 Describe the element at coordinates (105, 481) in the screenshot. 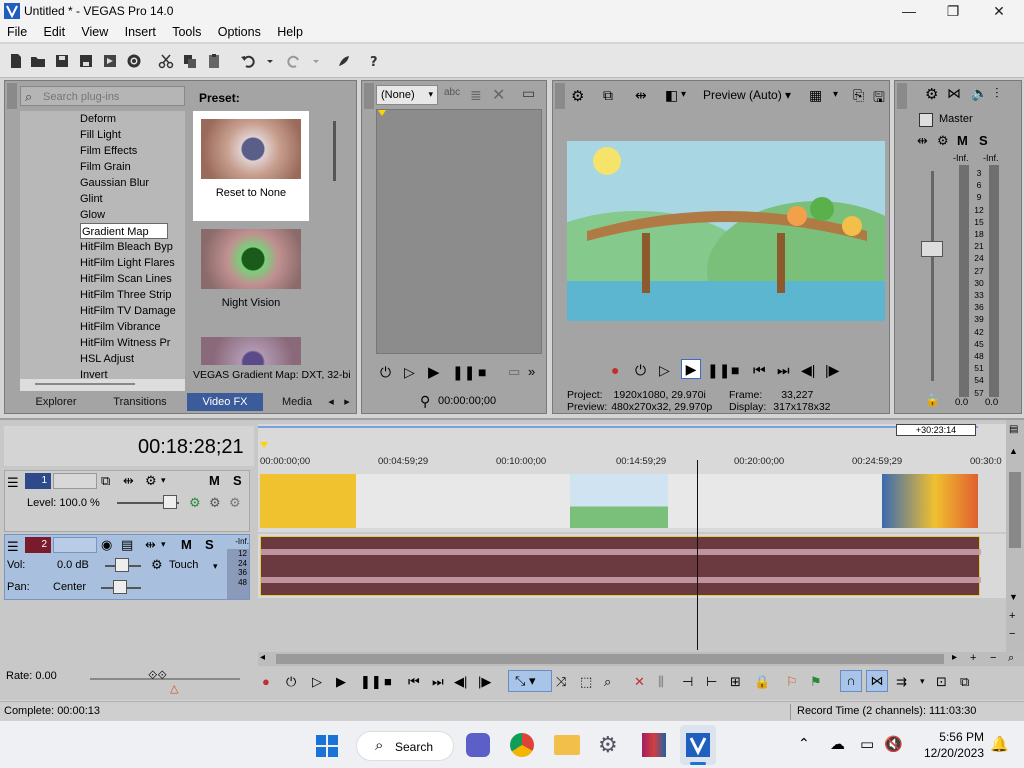

I see `compositing-mode-icon: ⧉` at that location.